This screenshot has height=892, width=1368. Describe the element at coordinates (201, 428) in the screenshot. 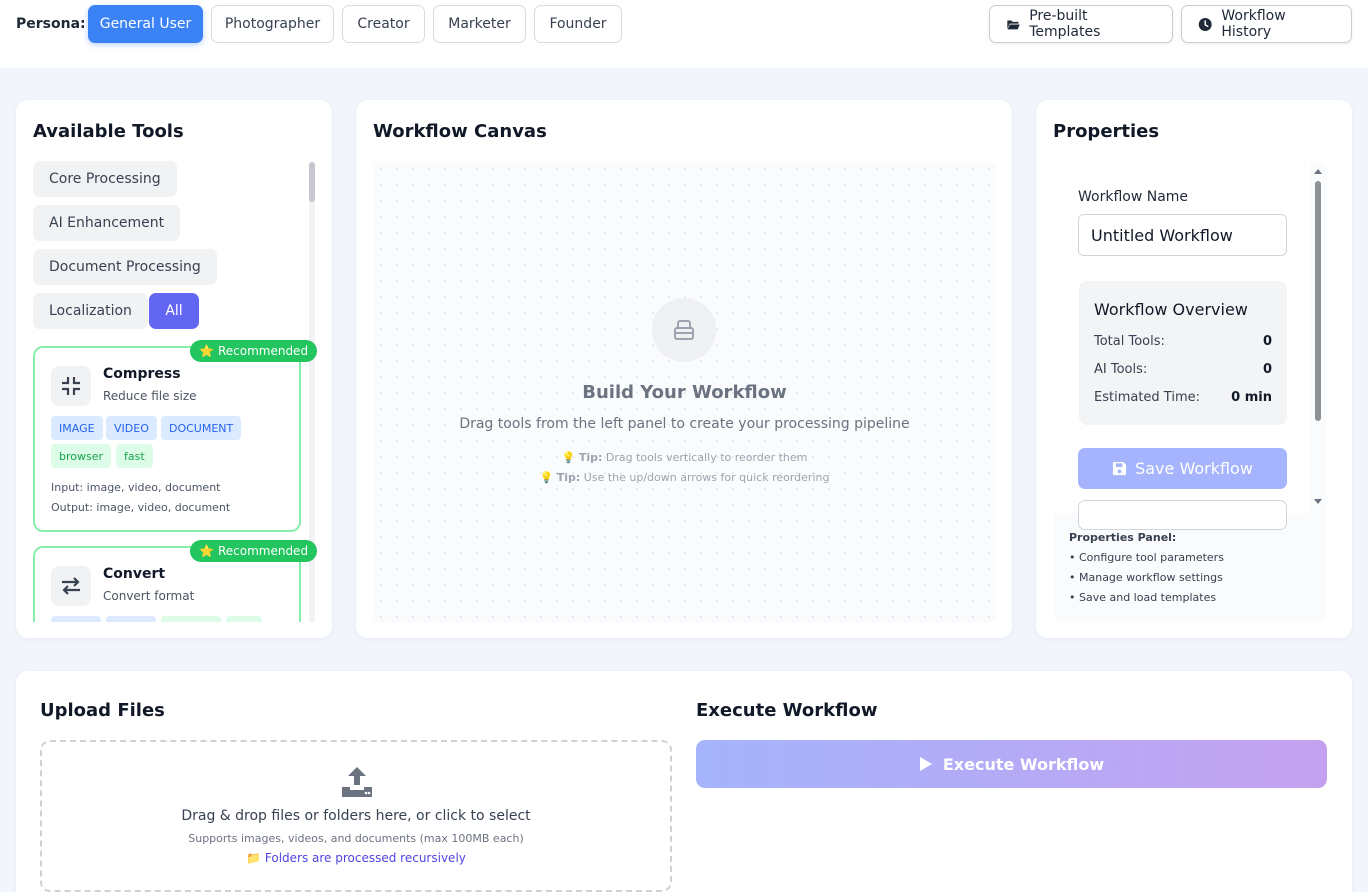

I see `tag-document: DOCUMENT` at that location.